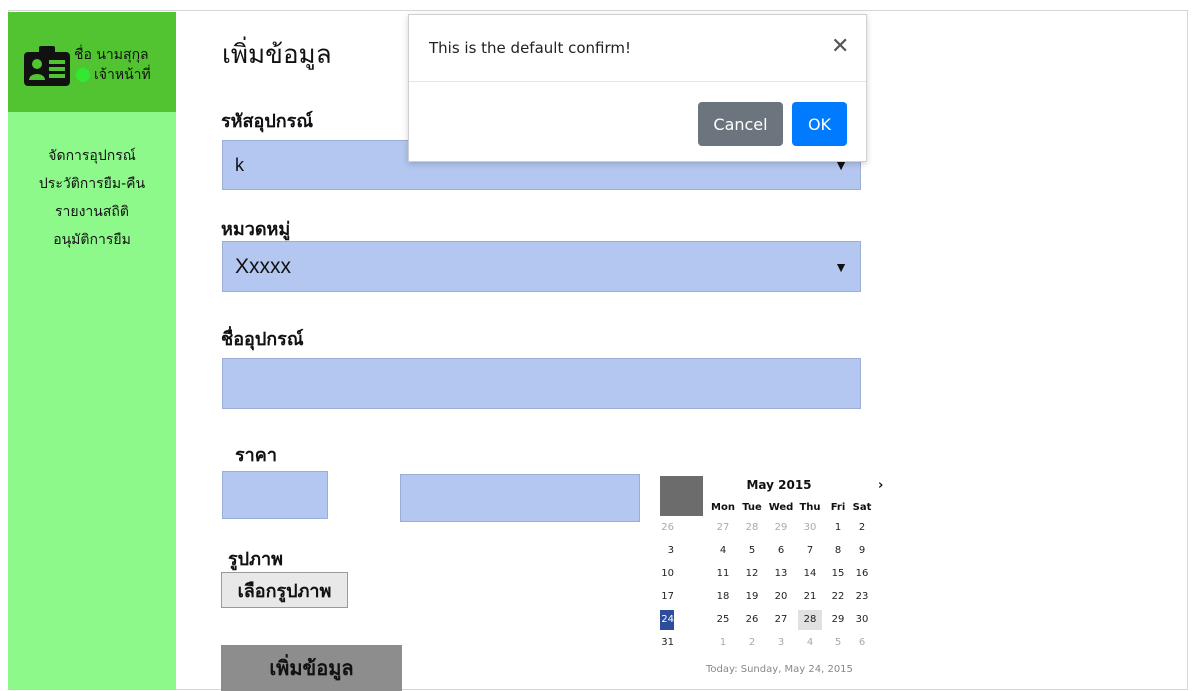 Image resolution: width=1197 pixels, height=691 pixels. I want to click on datepicker-weekday: Mon, so click(723, 507).